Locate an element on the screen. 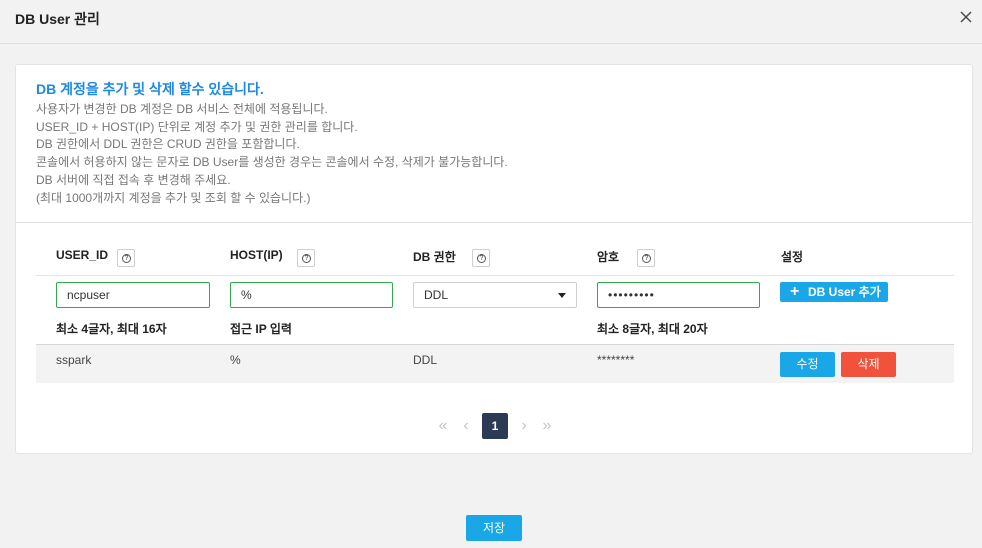 This screenshot has width=982, height=548. modal-header: DB User 관리 is located at coordinates (491, 22).